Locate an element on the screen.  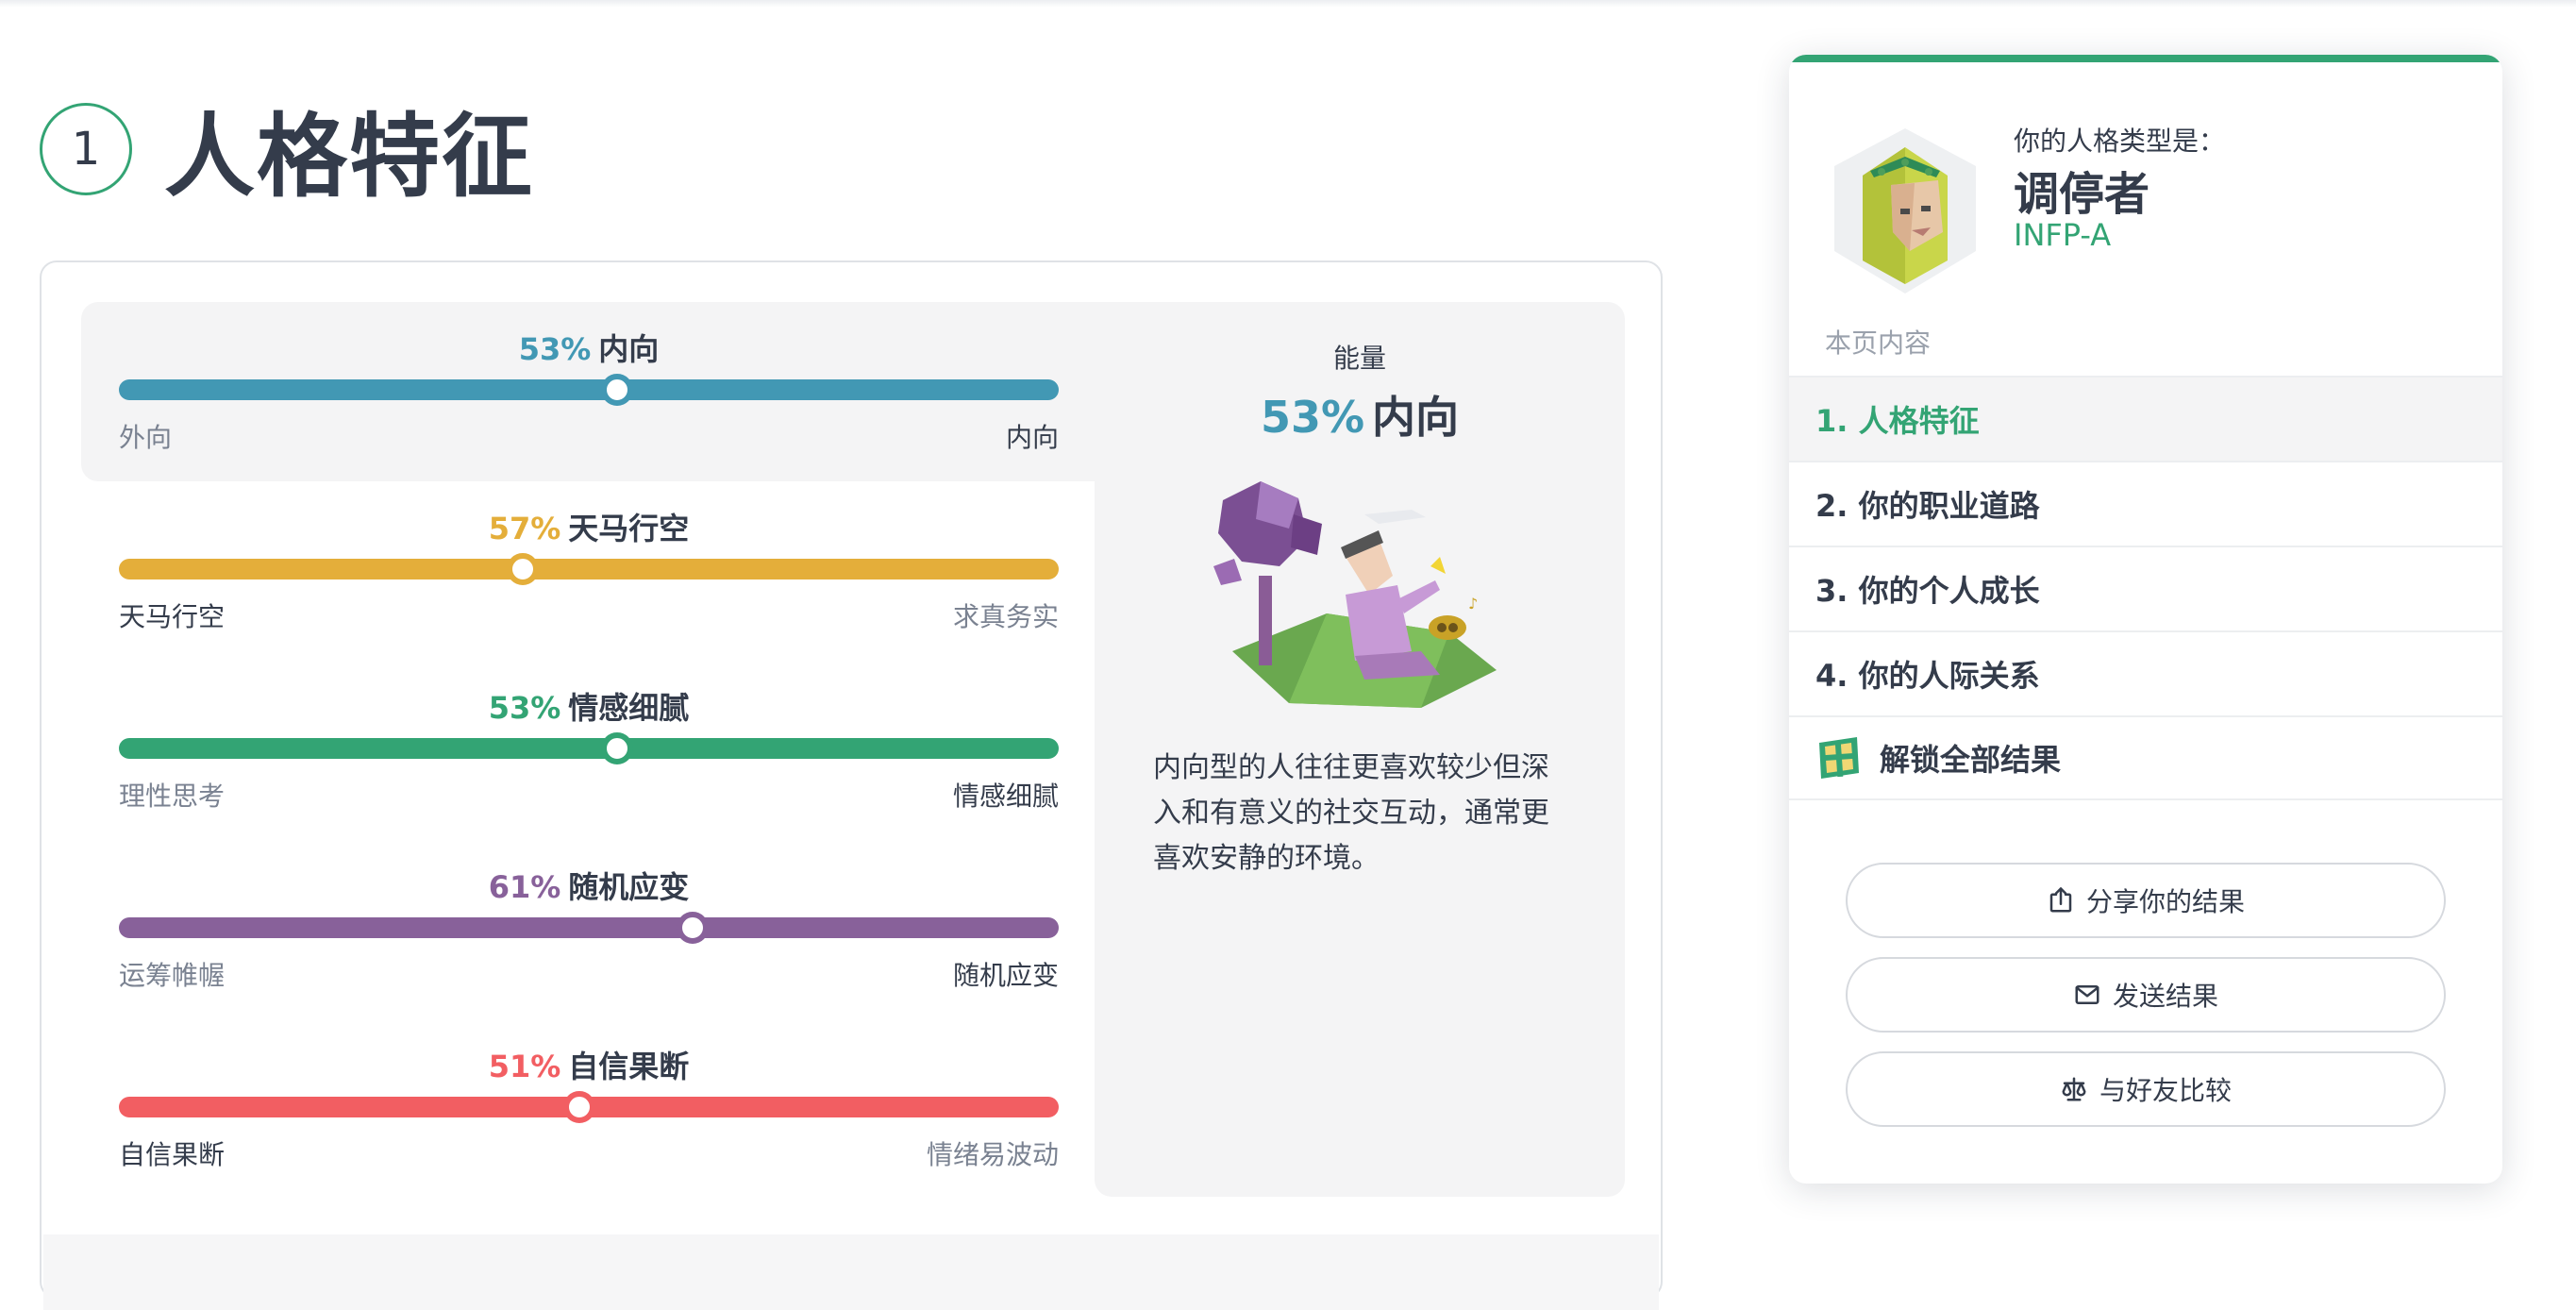
trait-end-left: 天马行空 is located at coordinates (172, 616).